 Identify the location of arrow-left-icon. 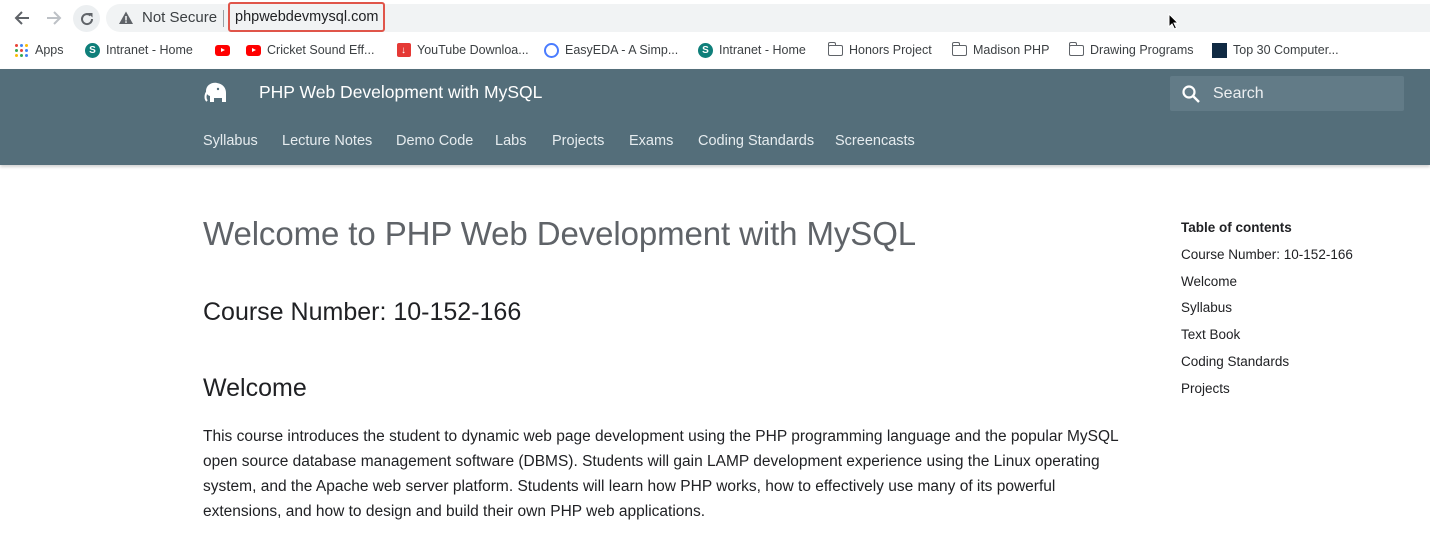
(21, 18).